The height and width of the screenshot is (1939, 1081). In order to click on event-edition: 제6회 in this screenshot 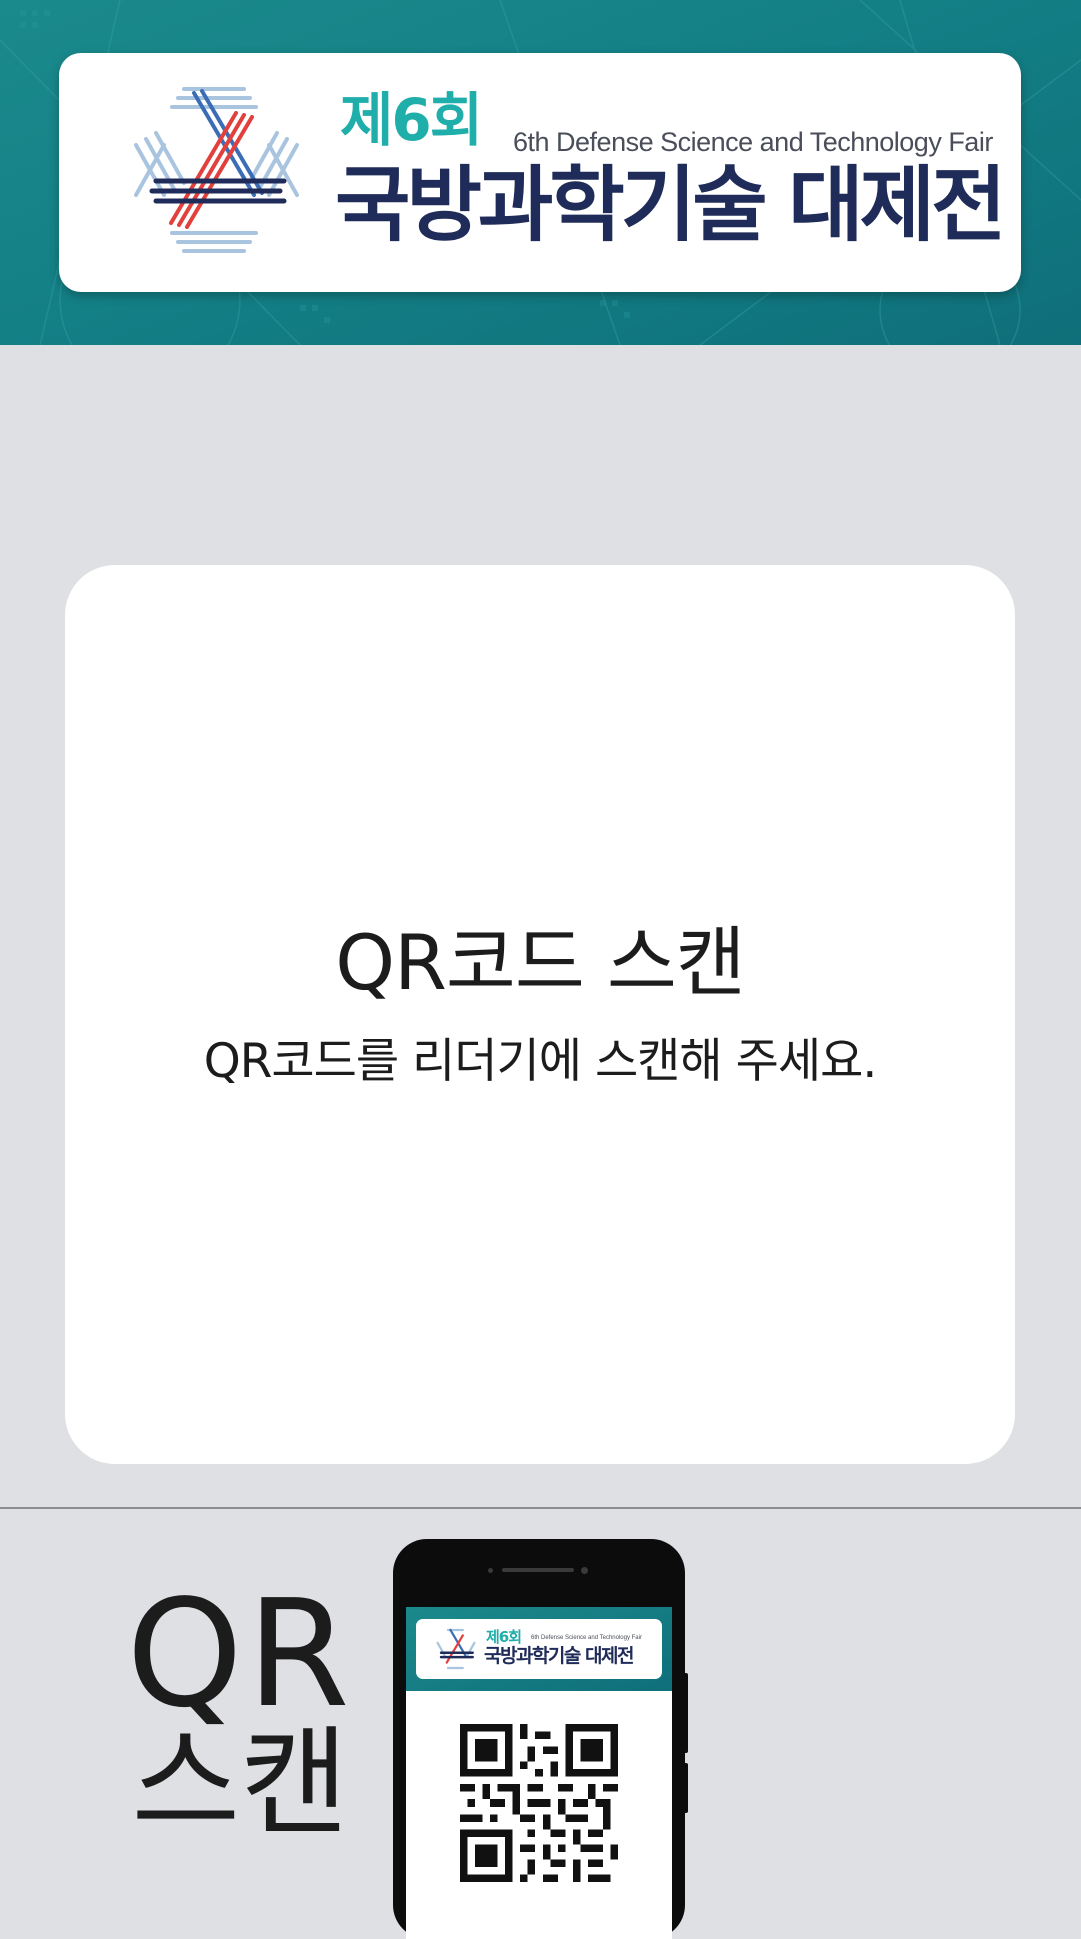, I will do `click(411, 120)`.